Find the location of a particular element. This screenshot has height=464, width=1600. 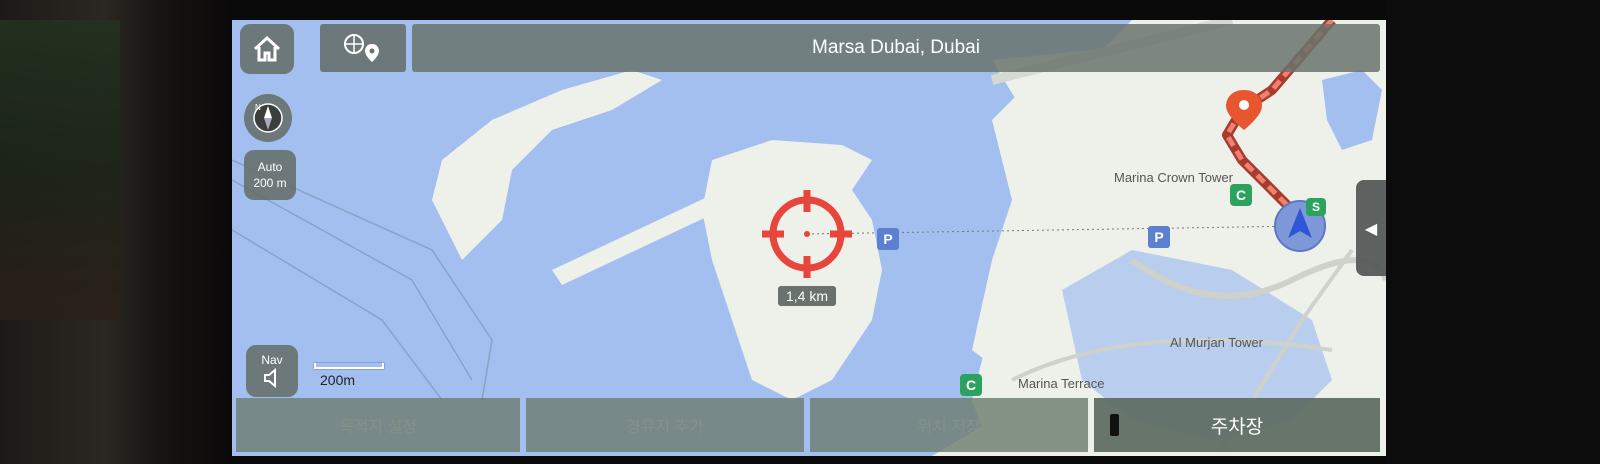

parking-button: 주차장 is located at coordinates (1237, 425).